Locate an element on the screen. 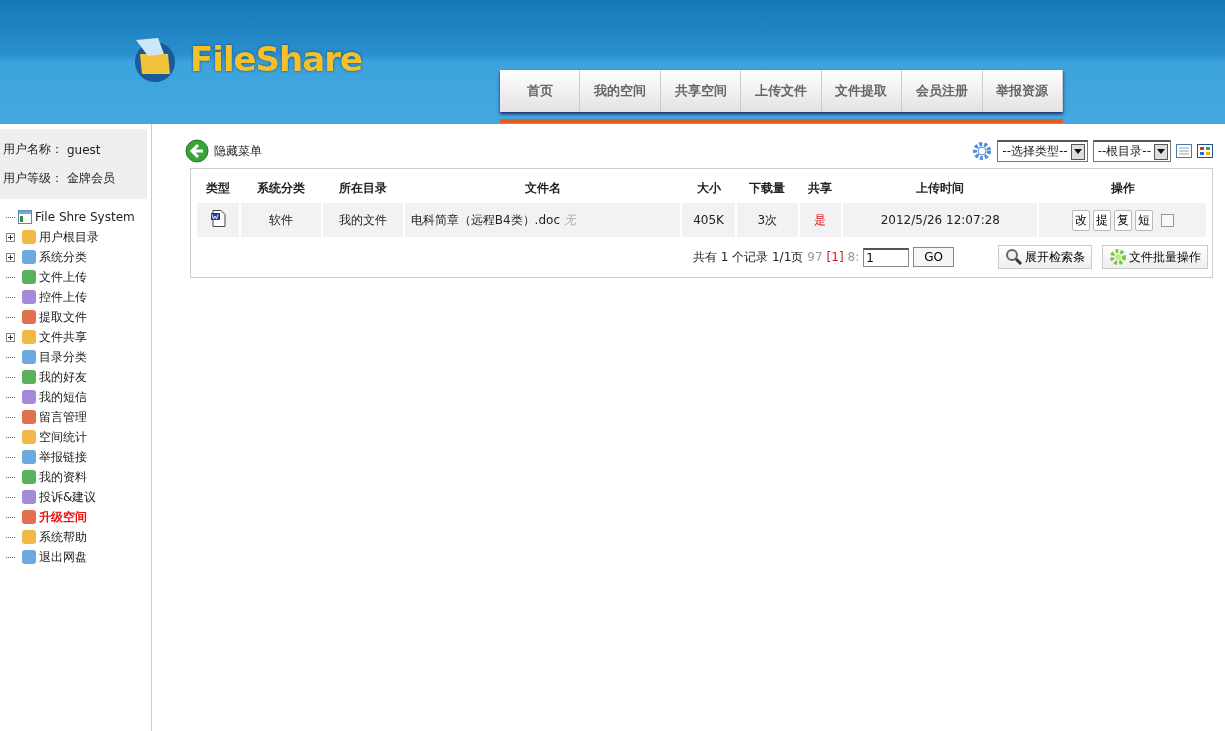 This screenshot has width=1225, height=731. go-button: GO is located at coordinates (933, 257).